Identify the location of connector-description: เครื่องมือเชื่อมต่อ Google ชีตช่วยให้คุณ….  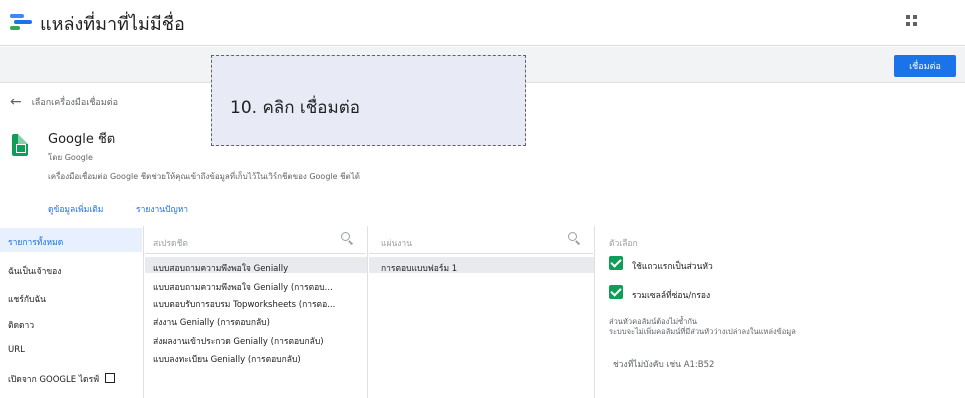
(204, 176).